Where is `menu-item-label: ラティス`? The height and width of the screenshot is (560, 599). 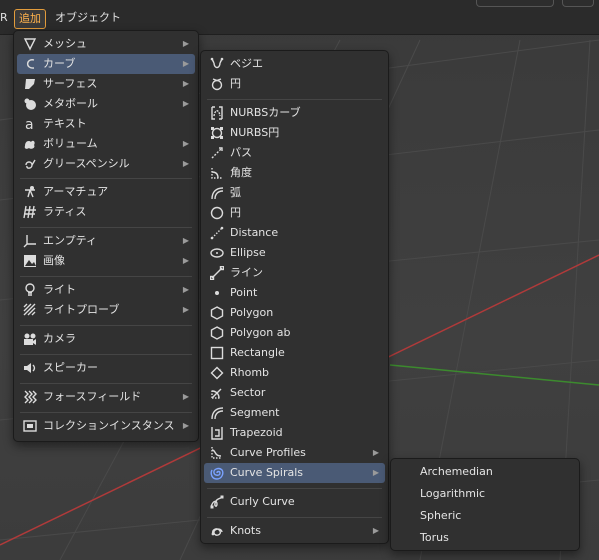
menu-item-label: ラティス is located at coordinates (65, 211).